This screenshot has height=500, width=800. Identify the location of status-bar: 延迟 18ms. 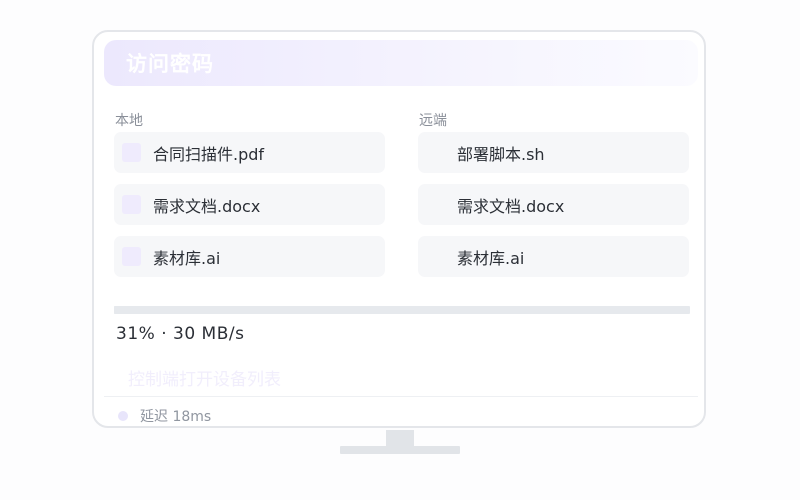
(164, 416).